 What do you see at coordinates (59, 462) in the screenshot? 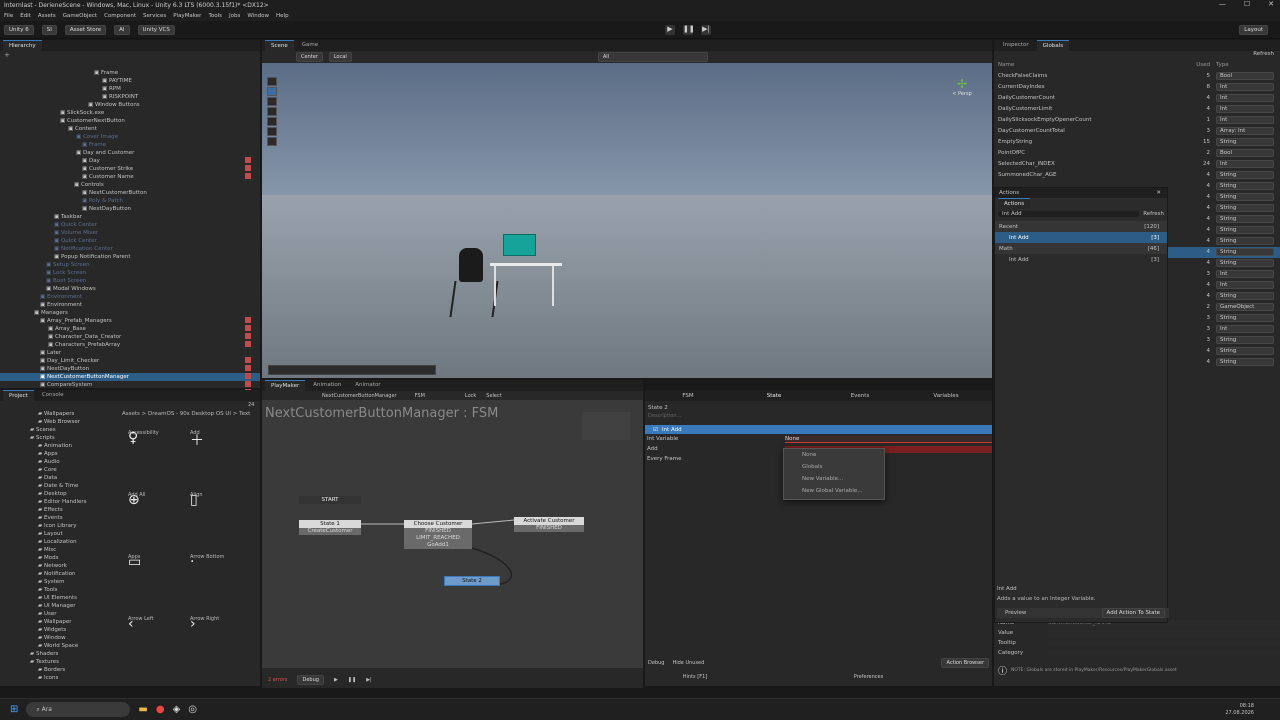
I see `project-folder: ▰ Audio` at bounding box center [59, 462].